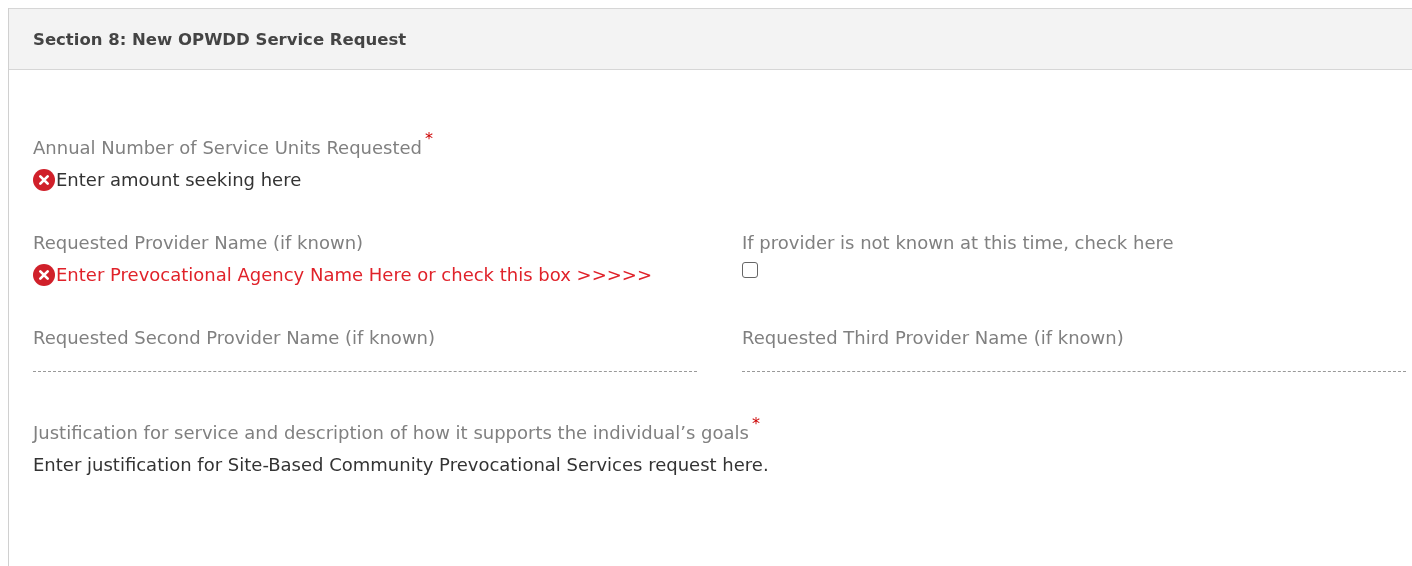 The image size is (1412, 566). What do you see at coordinates (234, 338) in the screenshot?
I see `field-label: Requested Second Provider Name (if known)` at bounding box center [234, 338].